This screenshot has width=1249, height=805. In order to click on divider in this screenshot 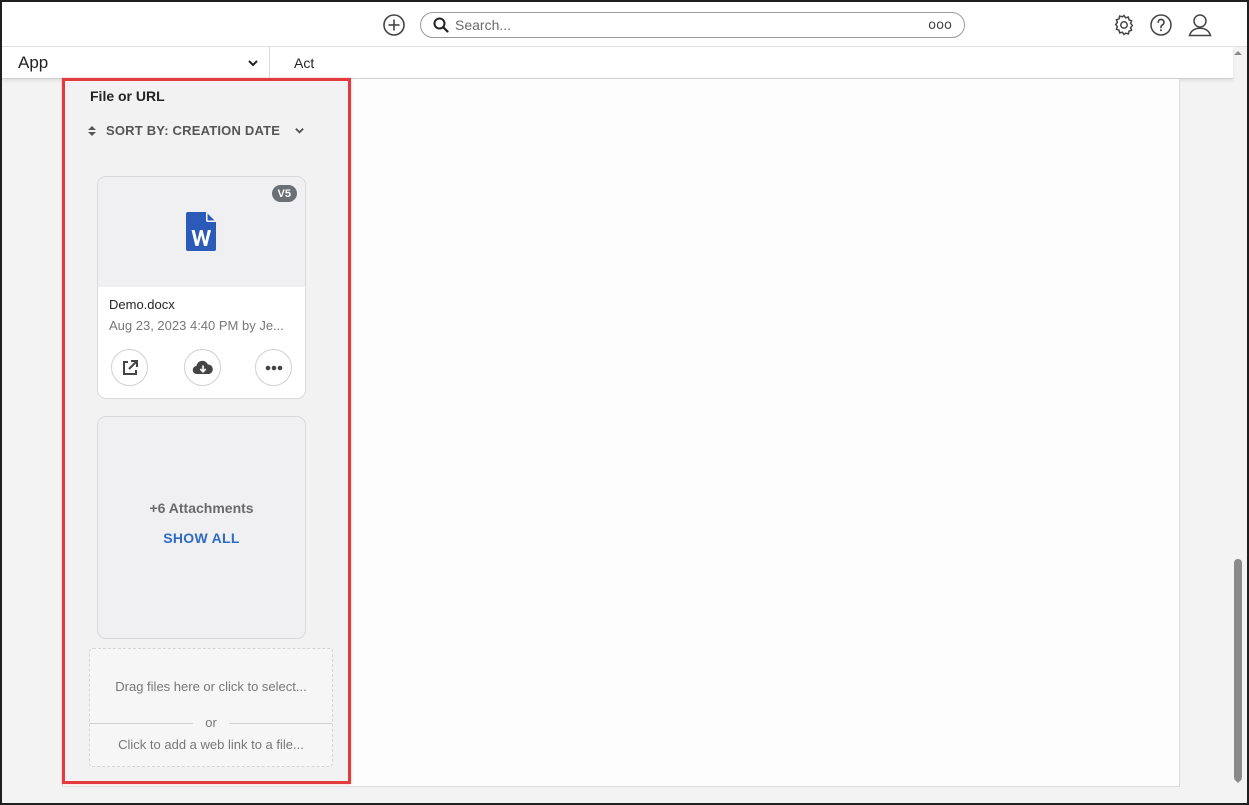, I will do `click(280, 723)`.